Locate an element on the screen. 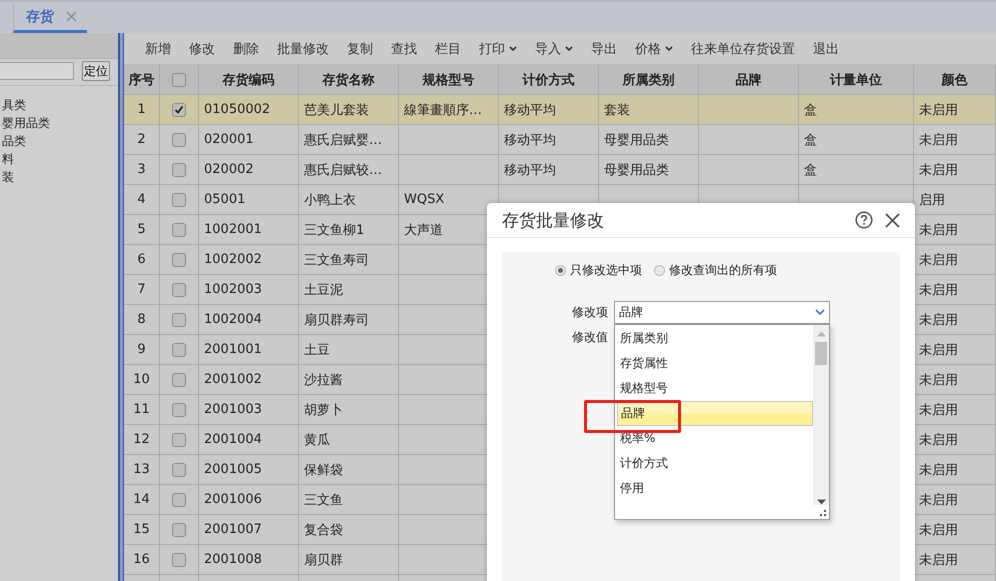  table-cell: 2001001 is located at coordinates (233, 349).